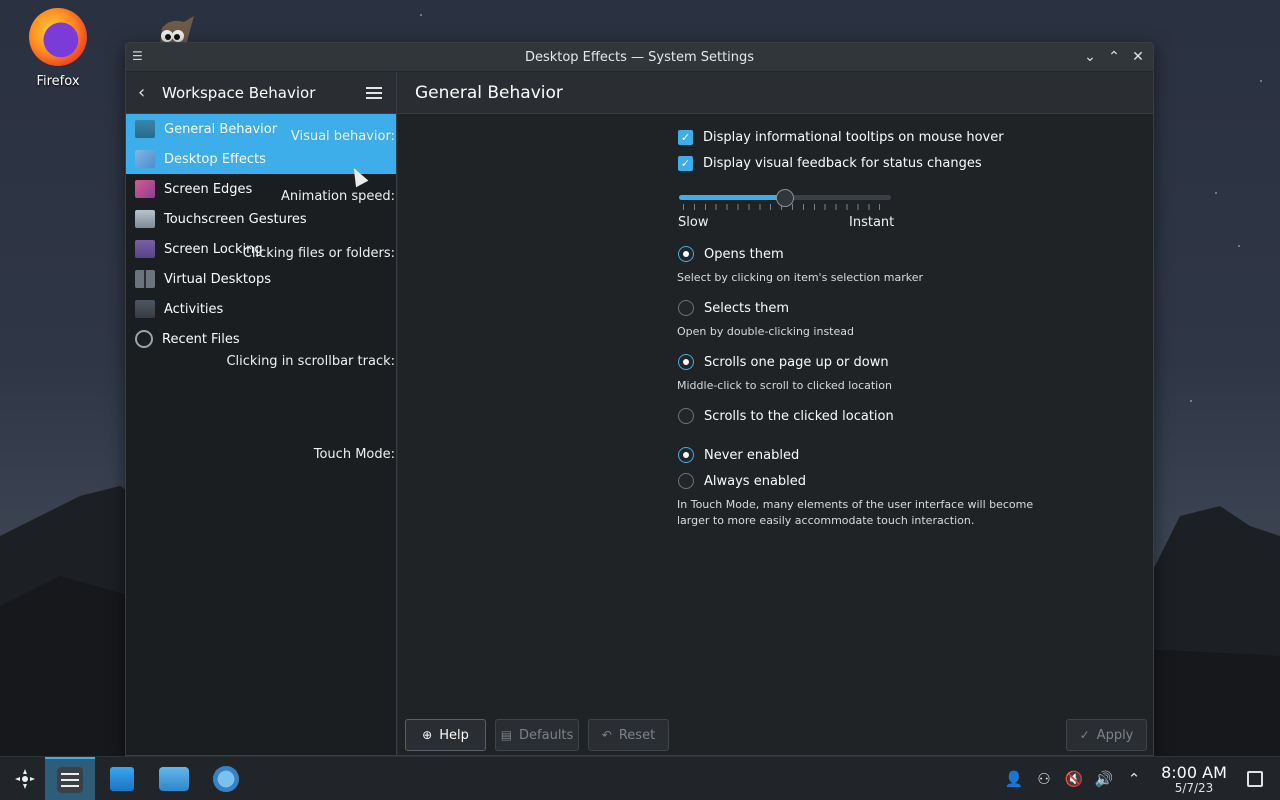 The height and width of the screenshot is (800, 1280). I want to click on reset-button: ↶ Reset, so click(628, 735).